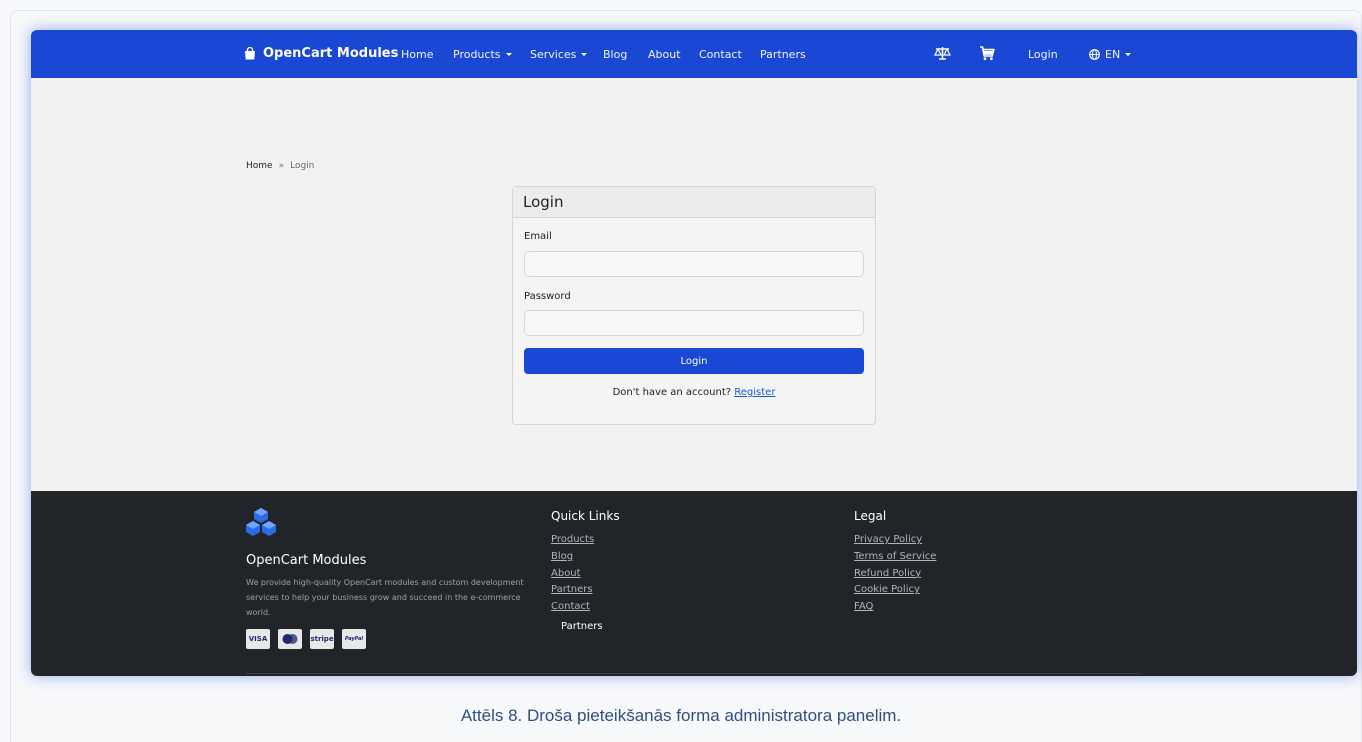 This screenshot has height=742, width=1362. Describe the element at coordinates (694, 323) in the screenshot. I see `password-field` at that location.